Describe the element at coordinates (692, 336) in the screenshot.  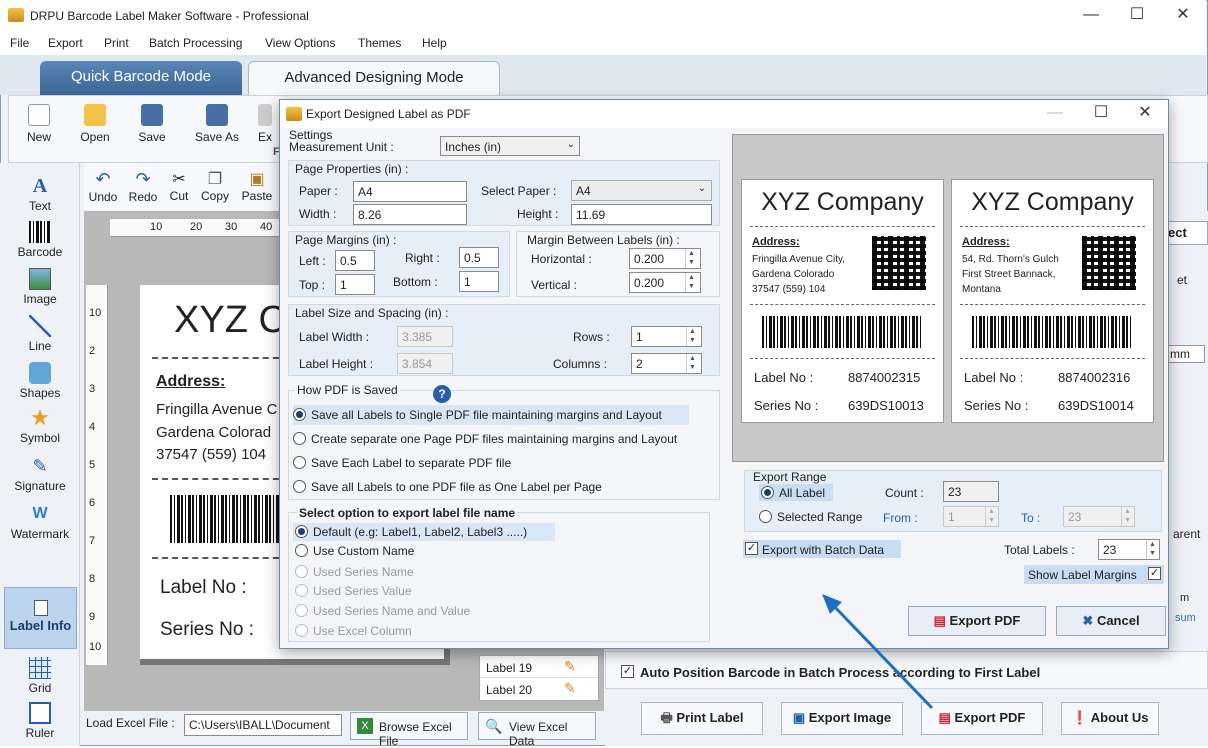
I see `rows-spinner: ▲ ▼` at that location.